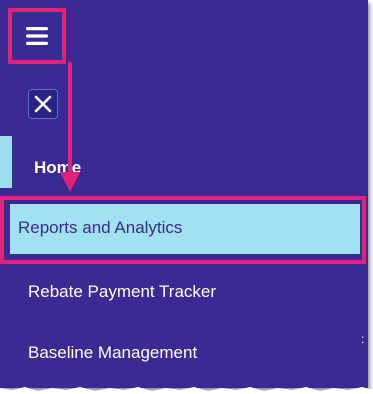 The width and height of the screenshot is (373, 394). Describe the element at coordinates (122, 292) in the screenshot. I see `nav-item-rebate-payment-tracker: Rebate Payment Tracker` at that location.